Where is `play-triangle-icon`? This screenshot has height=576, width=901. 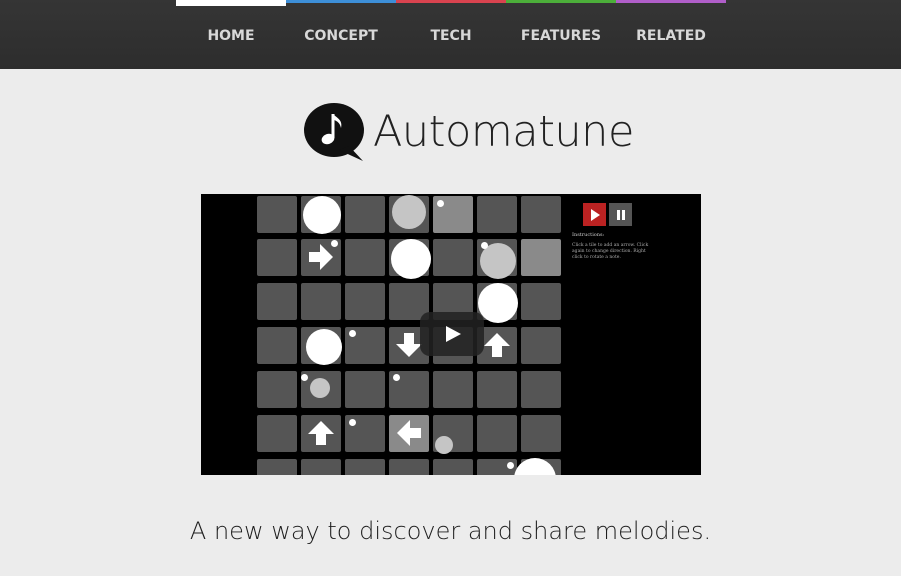
play-triangle-icon is located at coordinates (453, 334).